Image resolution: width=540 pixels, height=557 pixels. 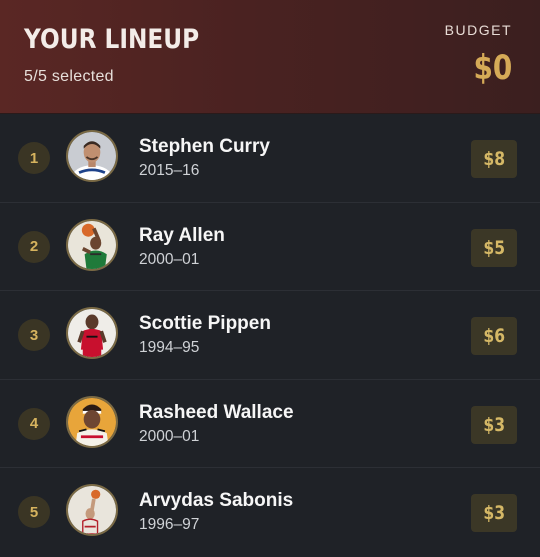 I want to click on player-season: 2015–16, so click(x=169, y=170).